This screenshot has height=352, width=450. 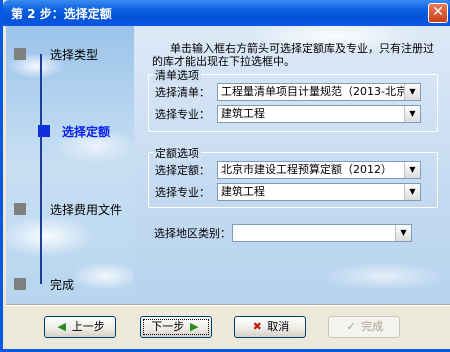 I want to click on next-button: 下一步 ▶, so click(x=176, y=327).